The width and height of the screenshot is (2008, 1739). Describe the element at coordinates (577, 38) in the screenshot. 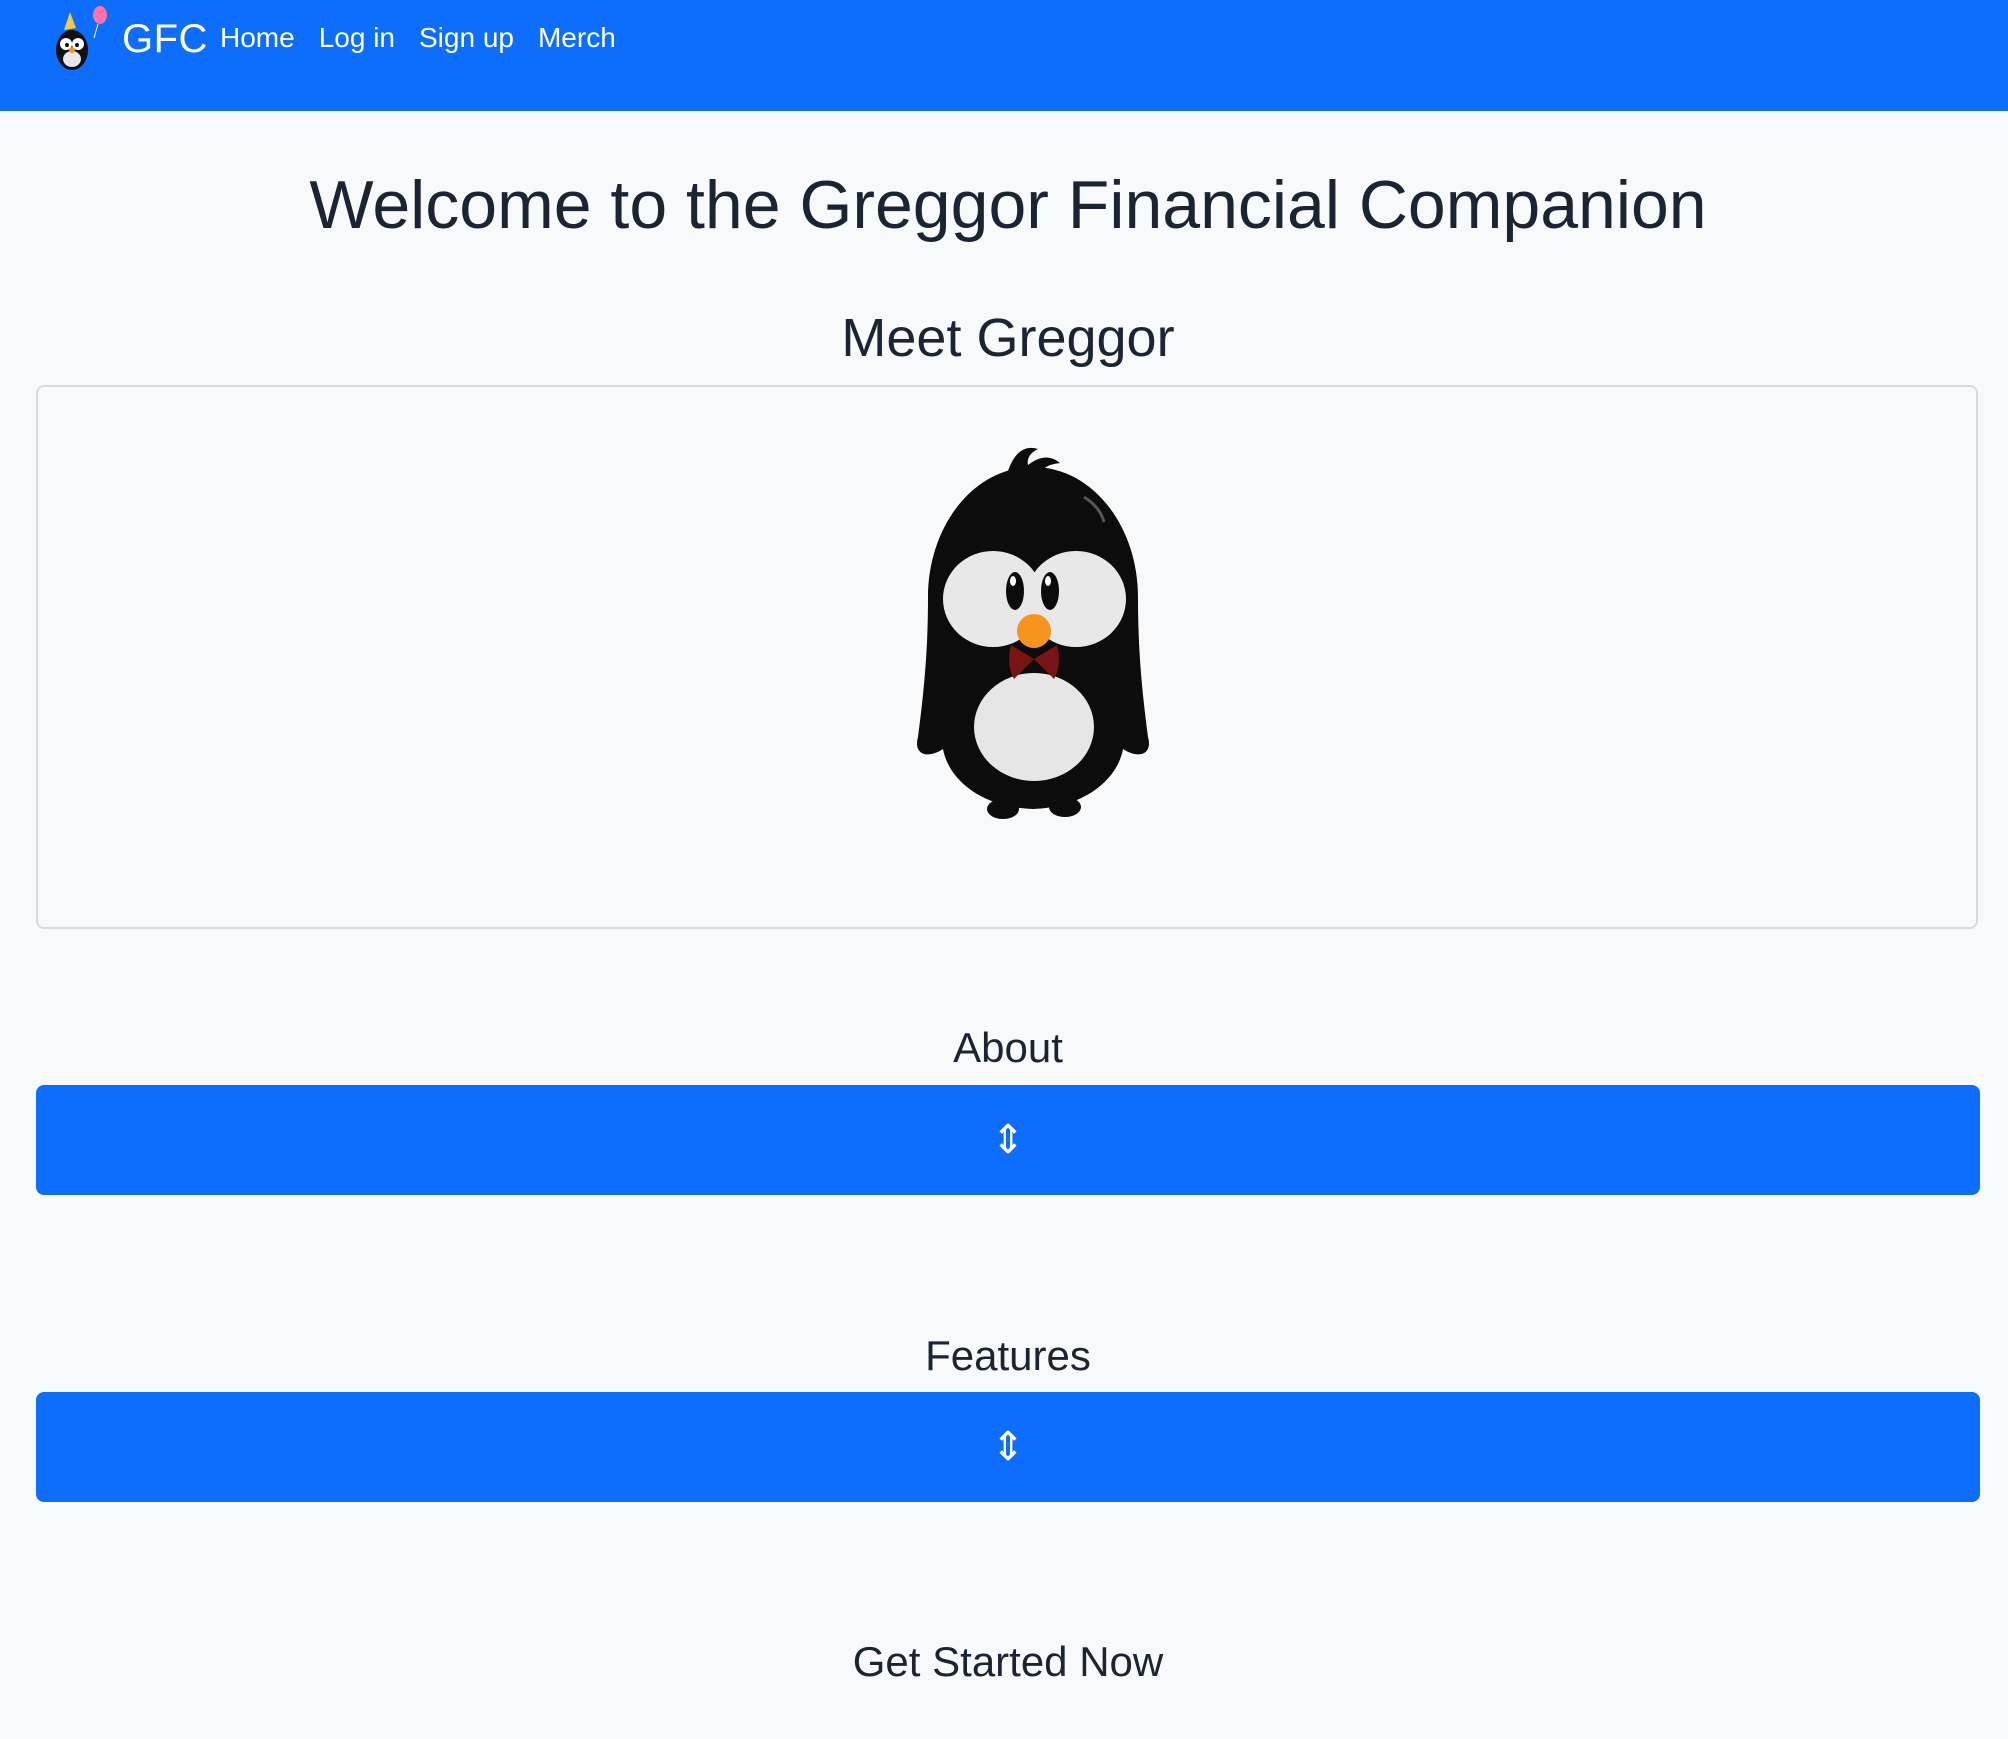

I see `nav-link-merch: Merch` at that location.